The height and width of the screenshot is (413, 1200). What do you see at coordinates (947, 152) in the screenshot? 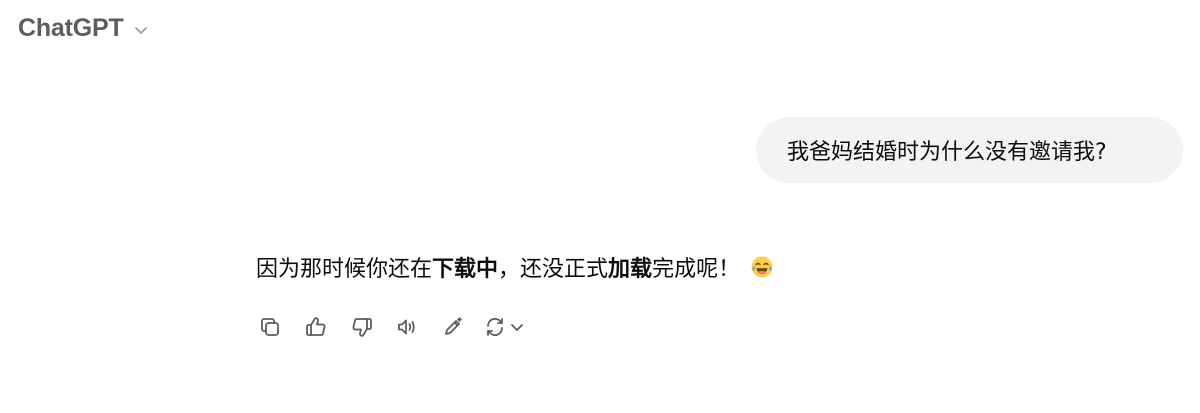
I see `user-message-text: 我爸妈结婚时为什么没有邀请我?` at bounding box center [947, 152].